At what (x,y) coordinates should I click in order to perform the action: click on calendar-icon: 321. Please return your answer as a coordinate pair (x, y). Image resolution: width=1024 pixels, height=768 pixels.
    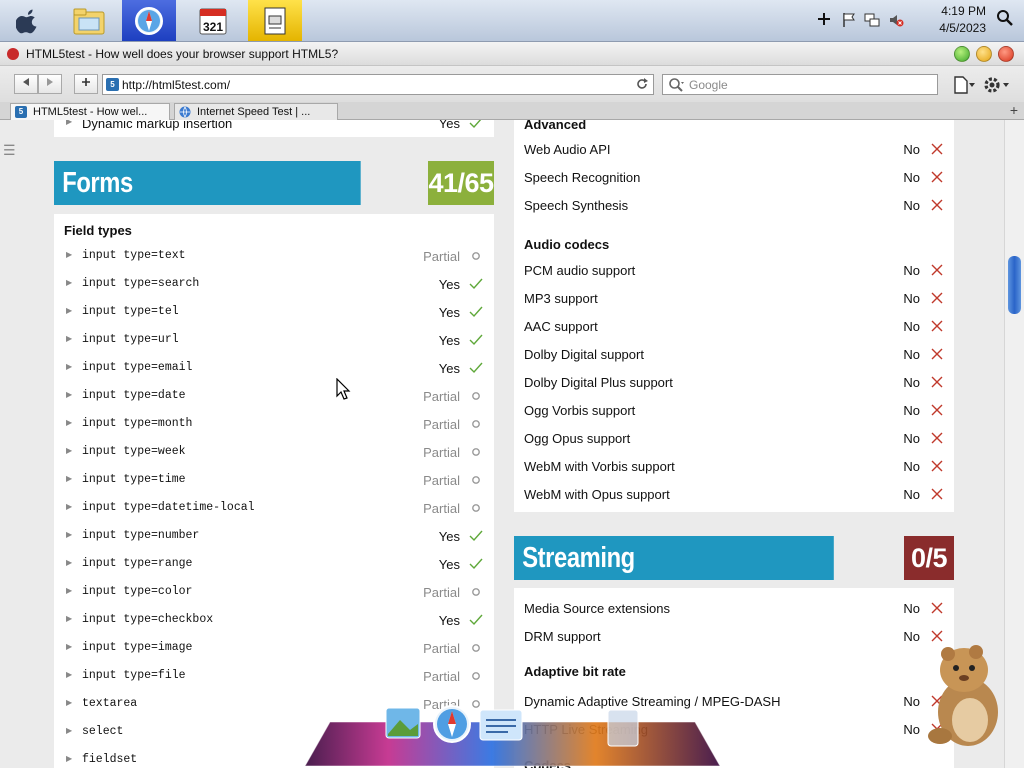
    Looking at the image, I should click on (213, 21).